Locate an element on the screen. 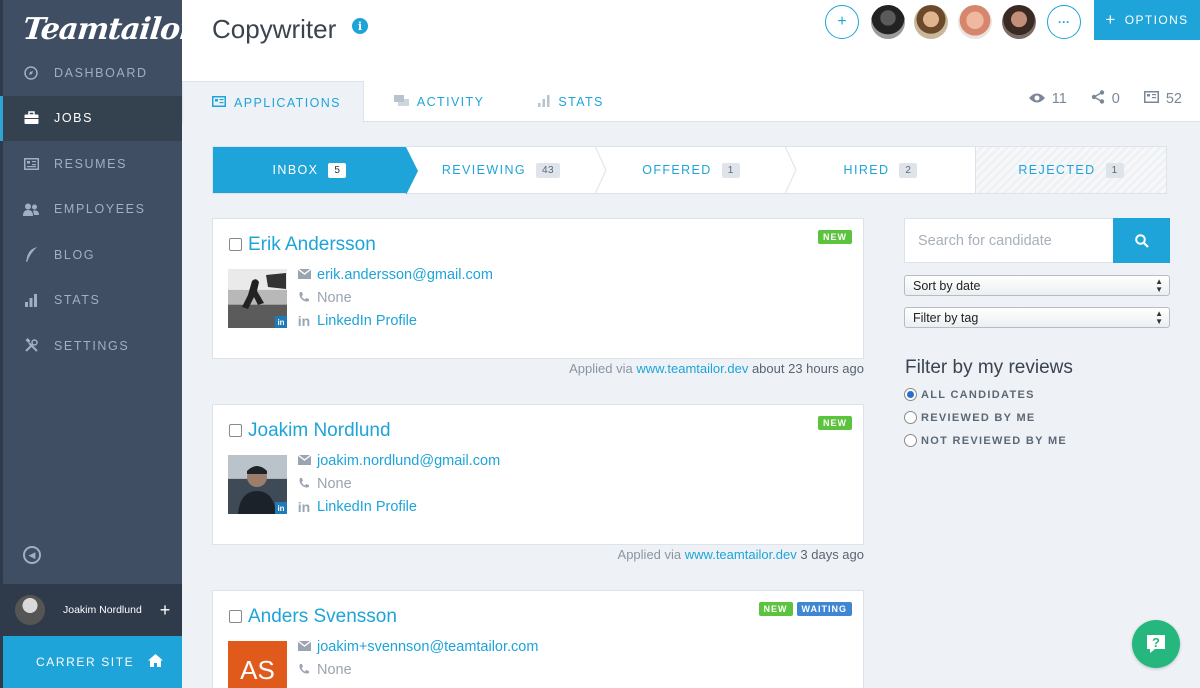  help-button: ? is located at coordinates (1156, 644).